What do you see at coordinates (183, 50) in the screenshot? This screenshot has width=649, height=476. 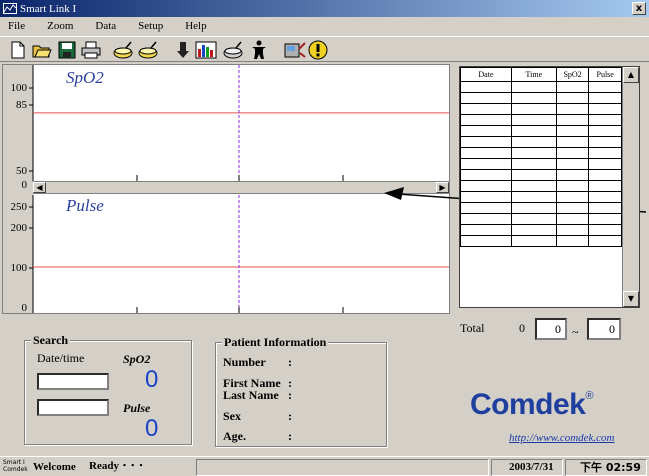 I see `download-arrow-icon` at bounding box center [183, 50].